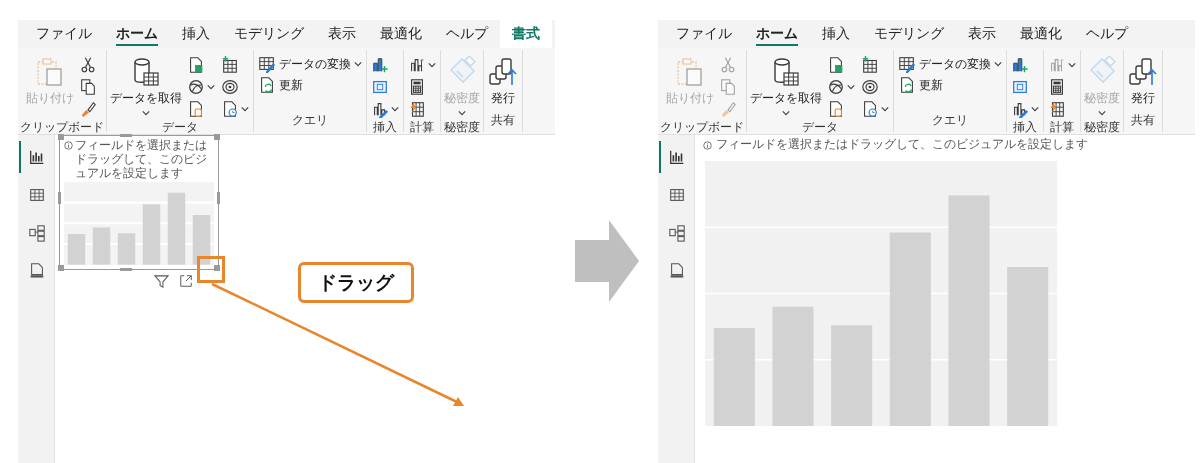 The image size is (1200, 463). Describe the element at coordinates (1025, 126) in the screenshot. I see `group-label: 挿入` at that location.